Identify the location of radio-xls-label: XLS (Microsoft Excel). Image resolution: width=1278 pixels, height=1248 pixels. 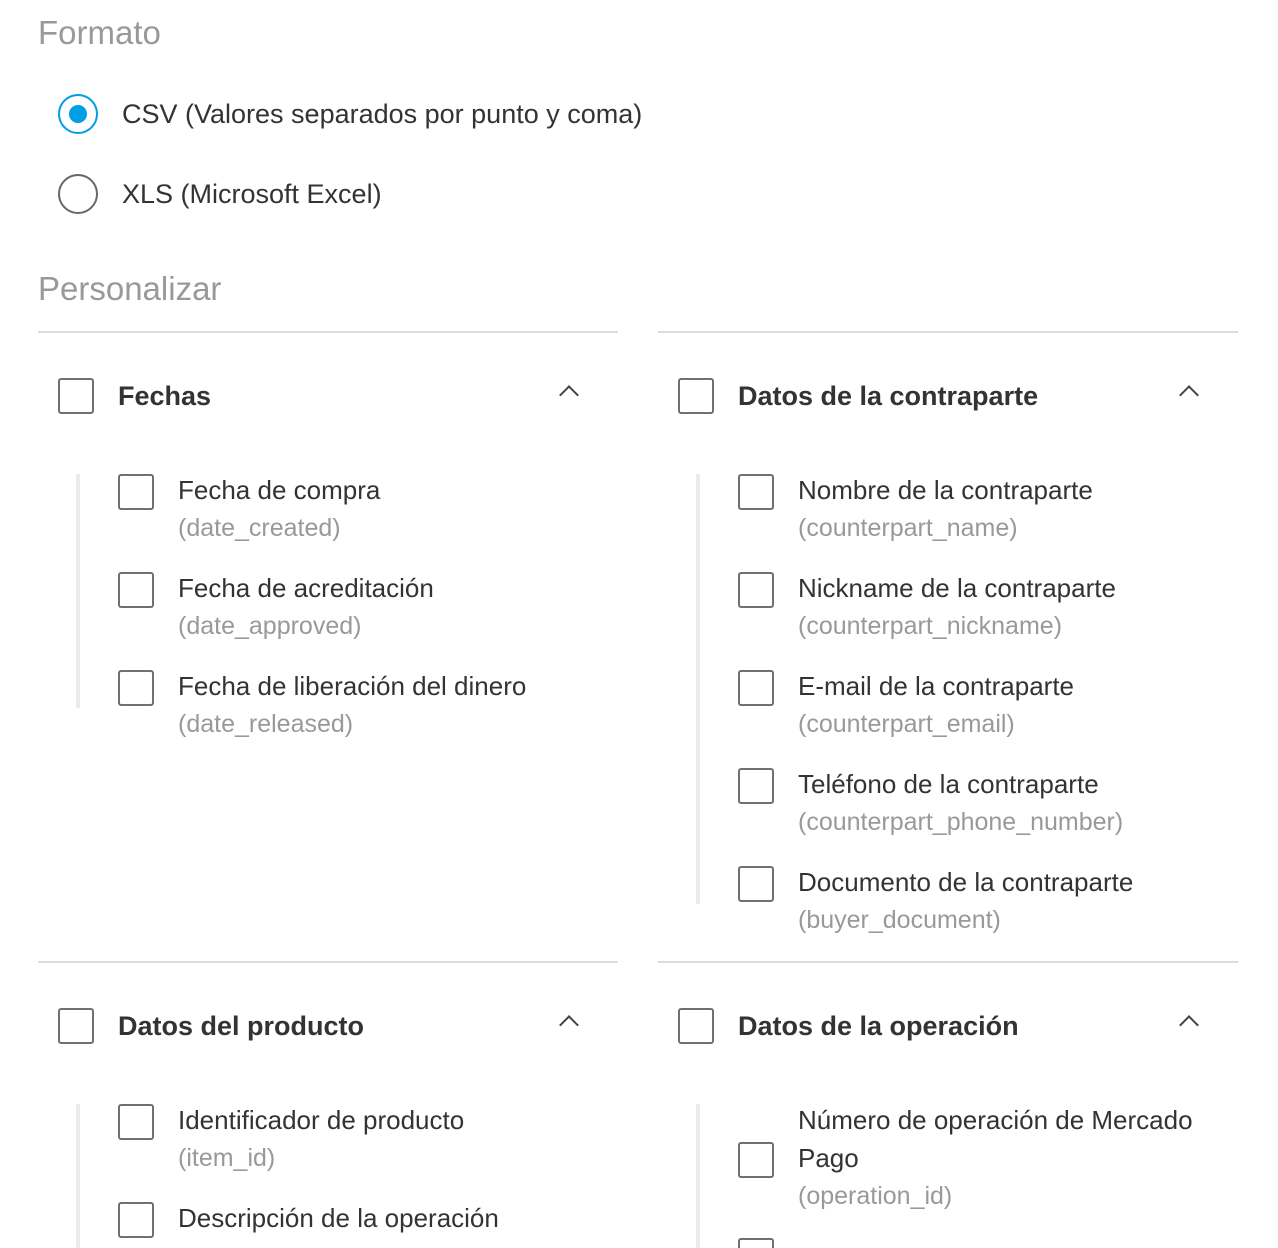
(252, 194).